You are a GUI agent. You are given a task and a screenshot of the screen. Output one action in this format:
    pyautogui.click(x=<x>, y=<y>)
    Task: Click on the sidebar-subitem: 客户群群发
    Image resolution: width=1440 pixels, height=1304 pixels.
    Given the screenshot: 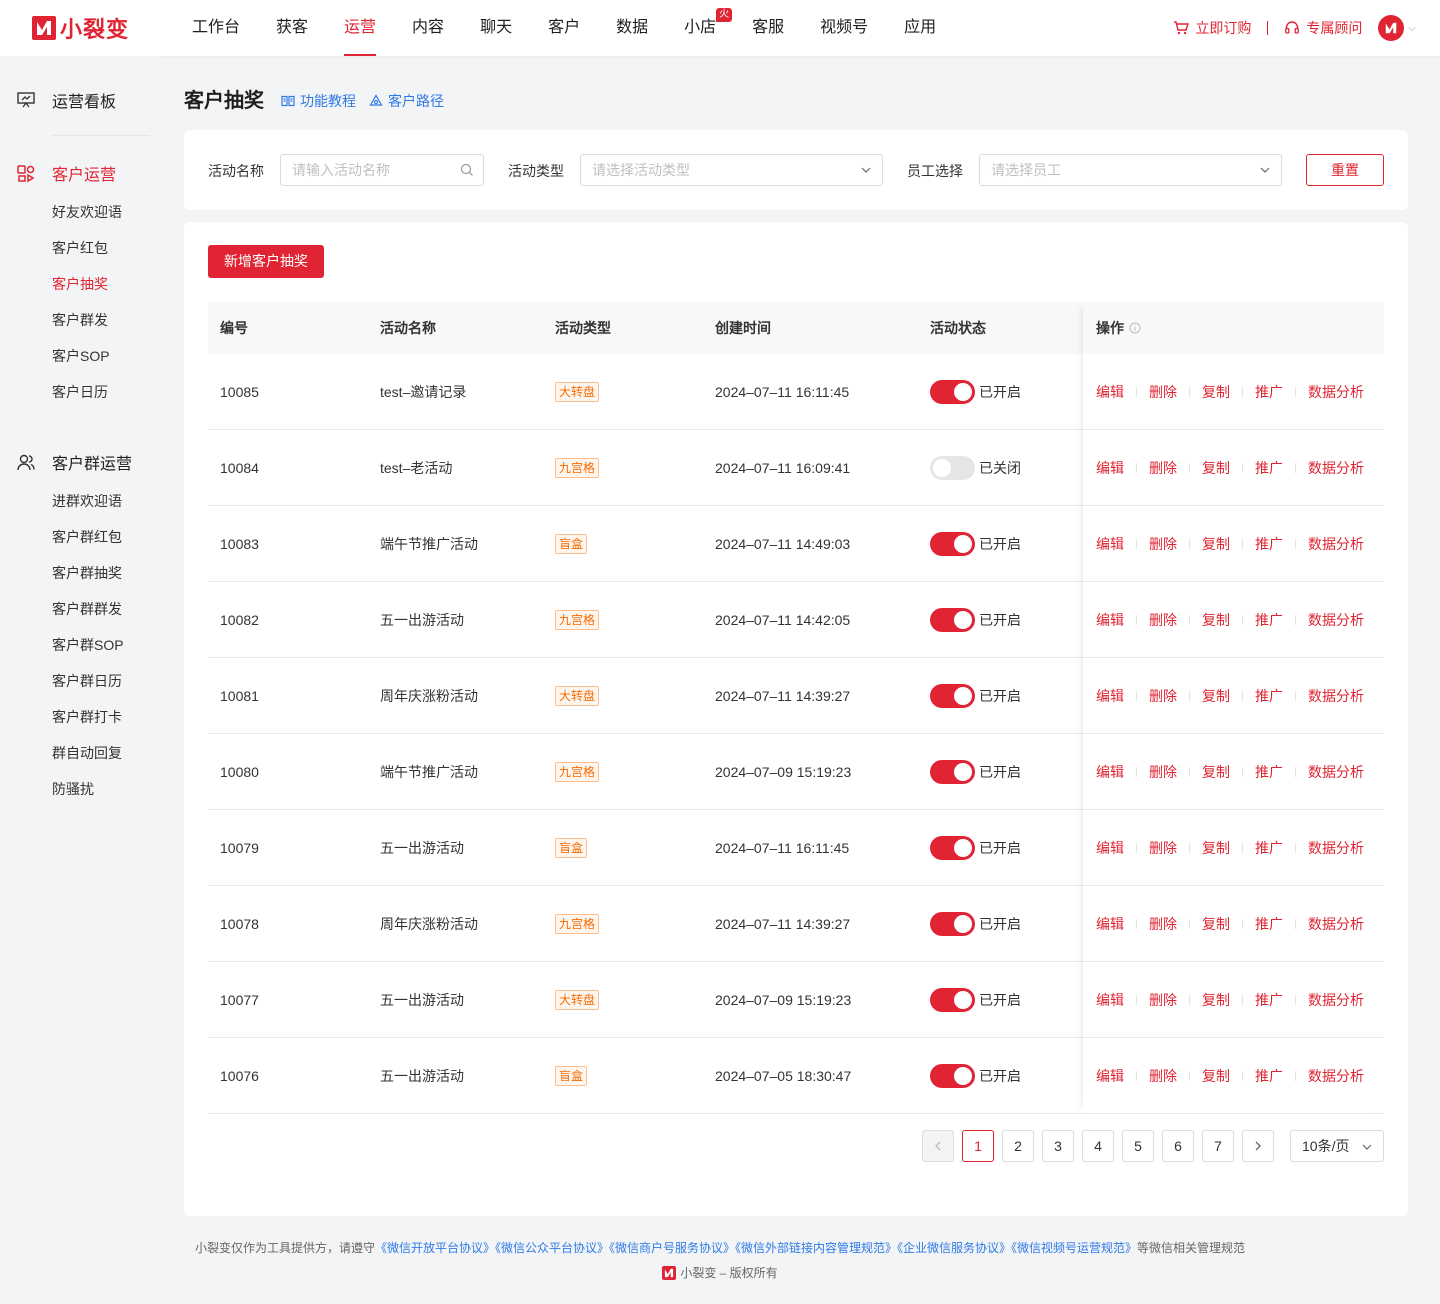 What is the action you would take?
    pyautogui.click(x=87, y=609)
    